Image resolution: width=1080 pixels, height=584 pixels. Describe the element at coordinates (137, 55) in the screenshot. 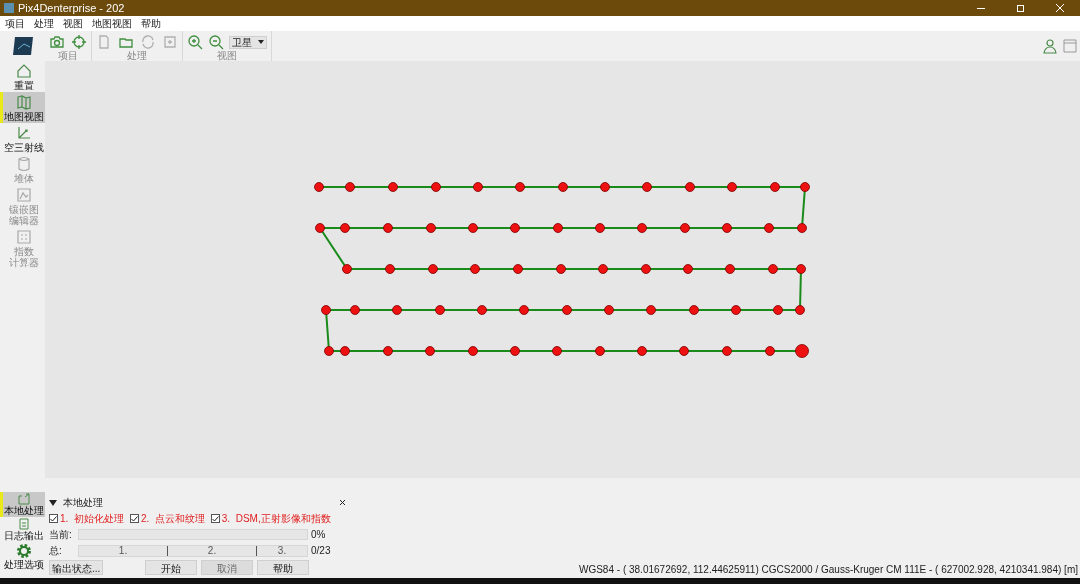

I see `toolbar-group-label: 处理` at that location.